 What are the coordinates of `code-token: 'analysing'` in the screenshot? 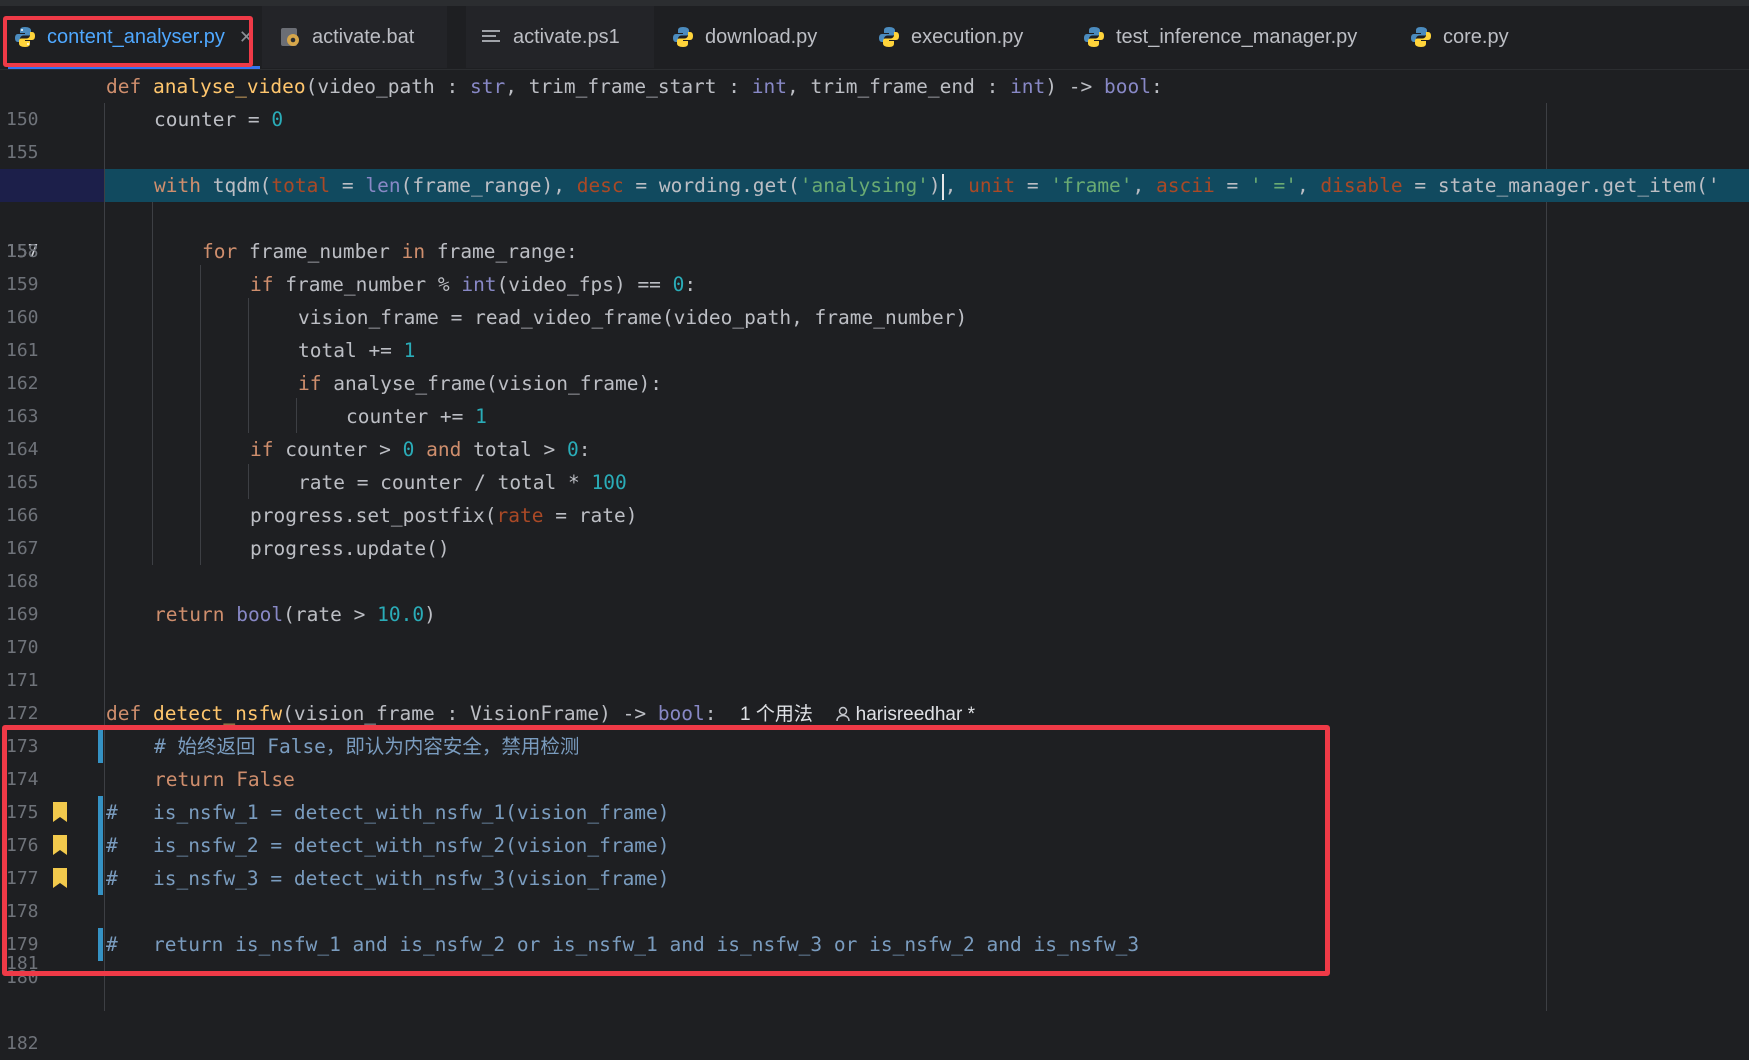 It's located at (864, 185).